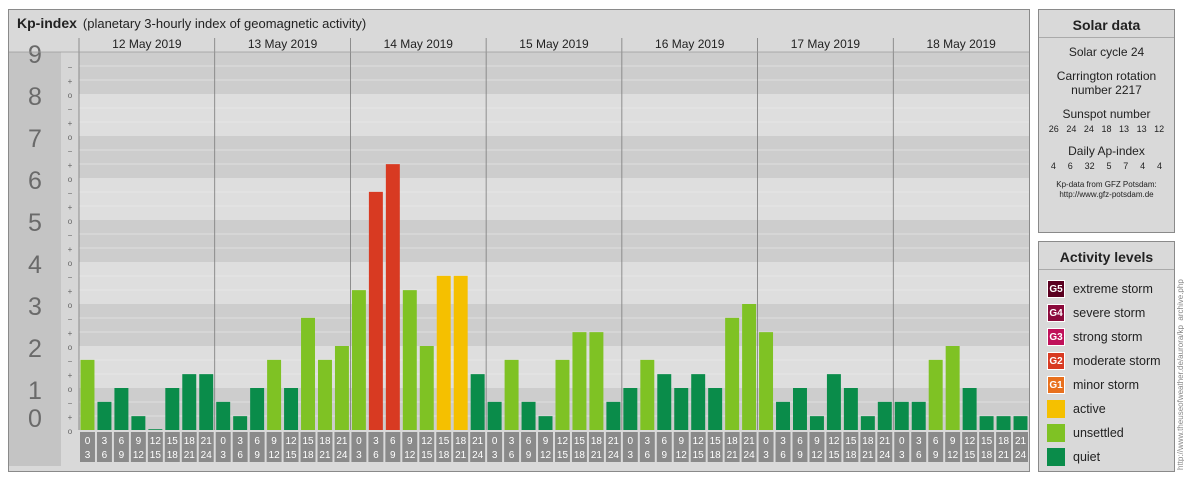  What do you see at coordinates (35, 307) in the screenshot?
I see `y-tick-label: 3` at bounding box center [35, 307].